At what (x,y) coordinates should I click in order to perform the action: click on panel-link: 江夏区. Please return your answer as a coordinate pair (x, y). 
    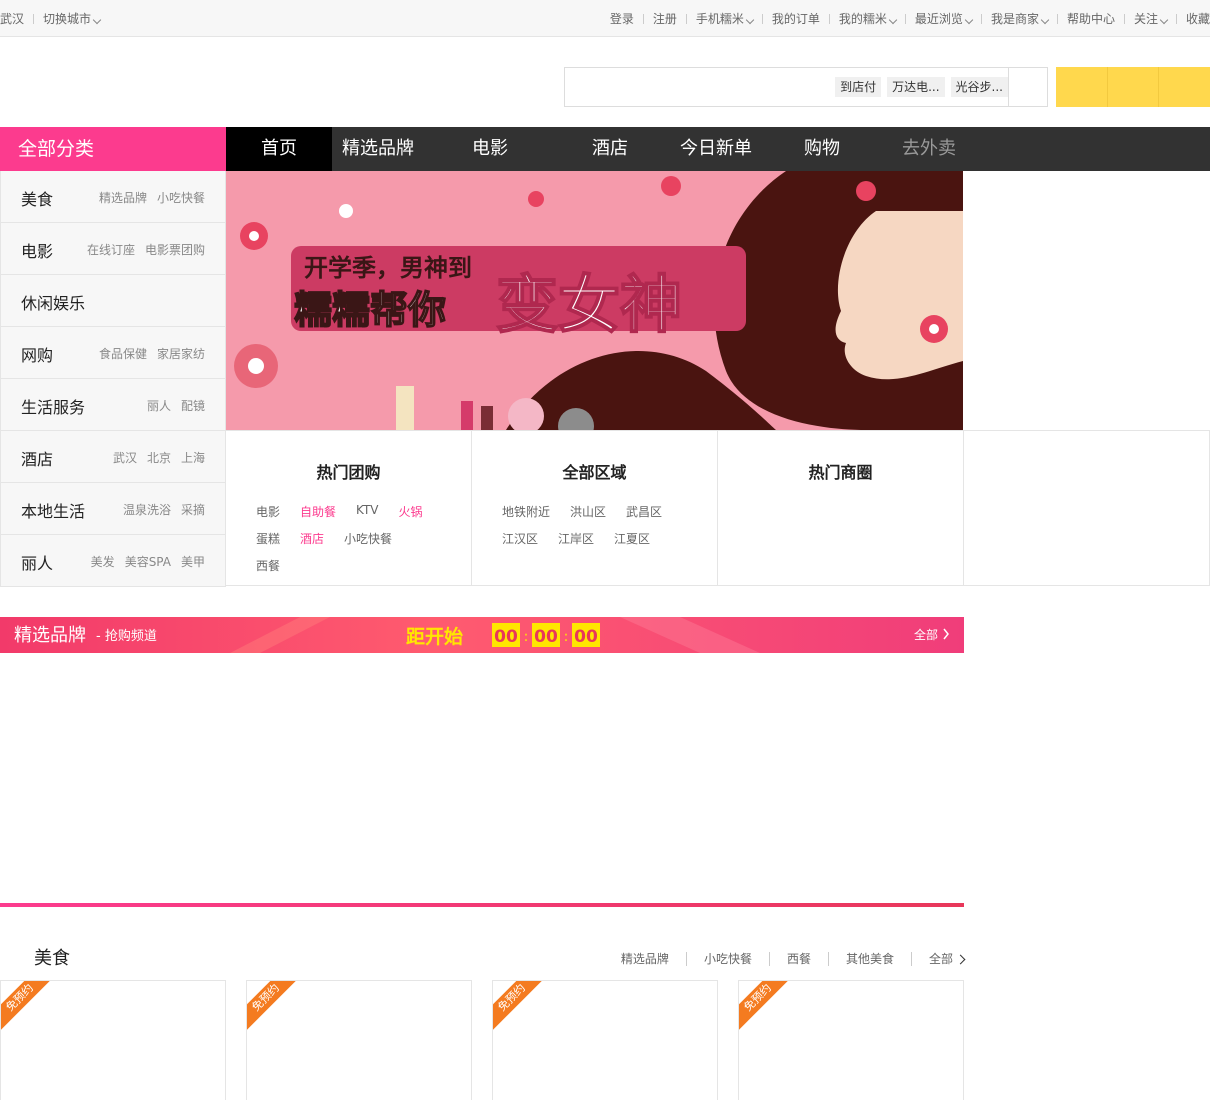
    Looking at the image, I should click on (632, 538).